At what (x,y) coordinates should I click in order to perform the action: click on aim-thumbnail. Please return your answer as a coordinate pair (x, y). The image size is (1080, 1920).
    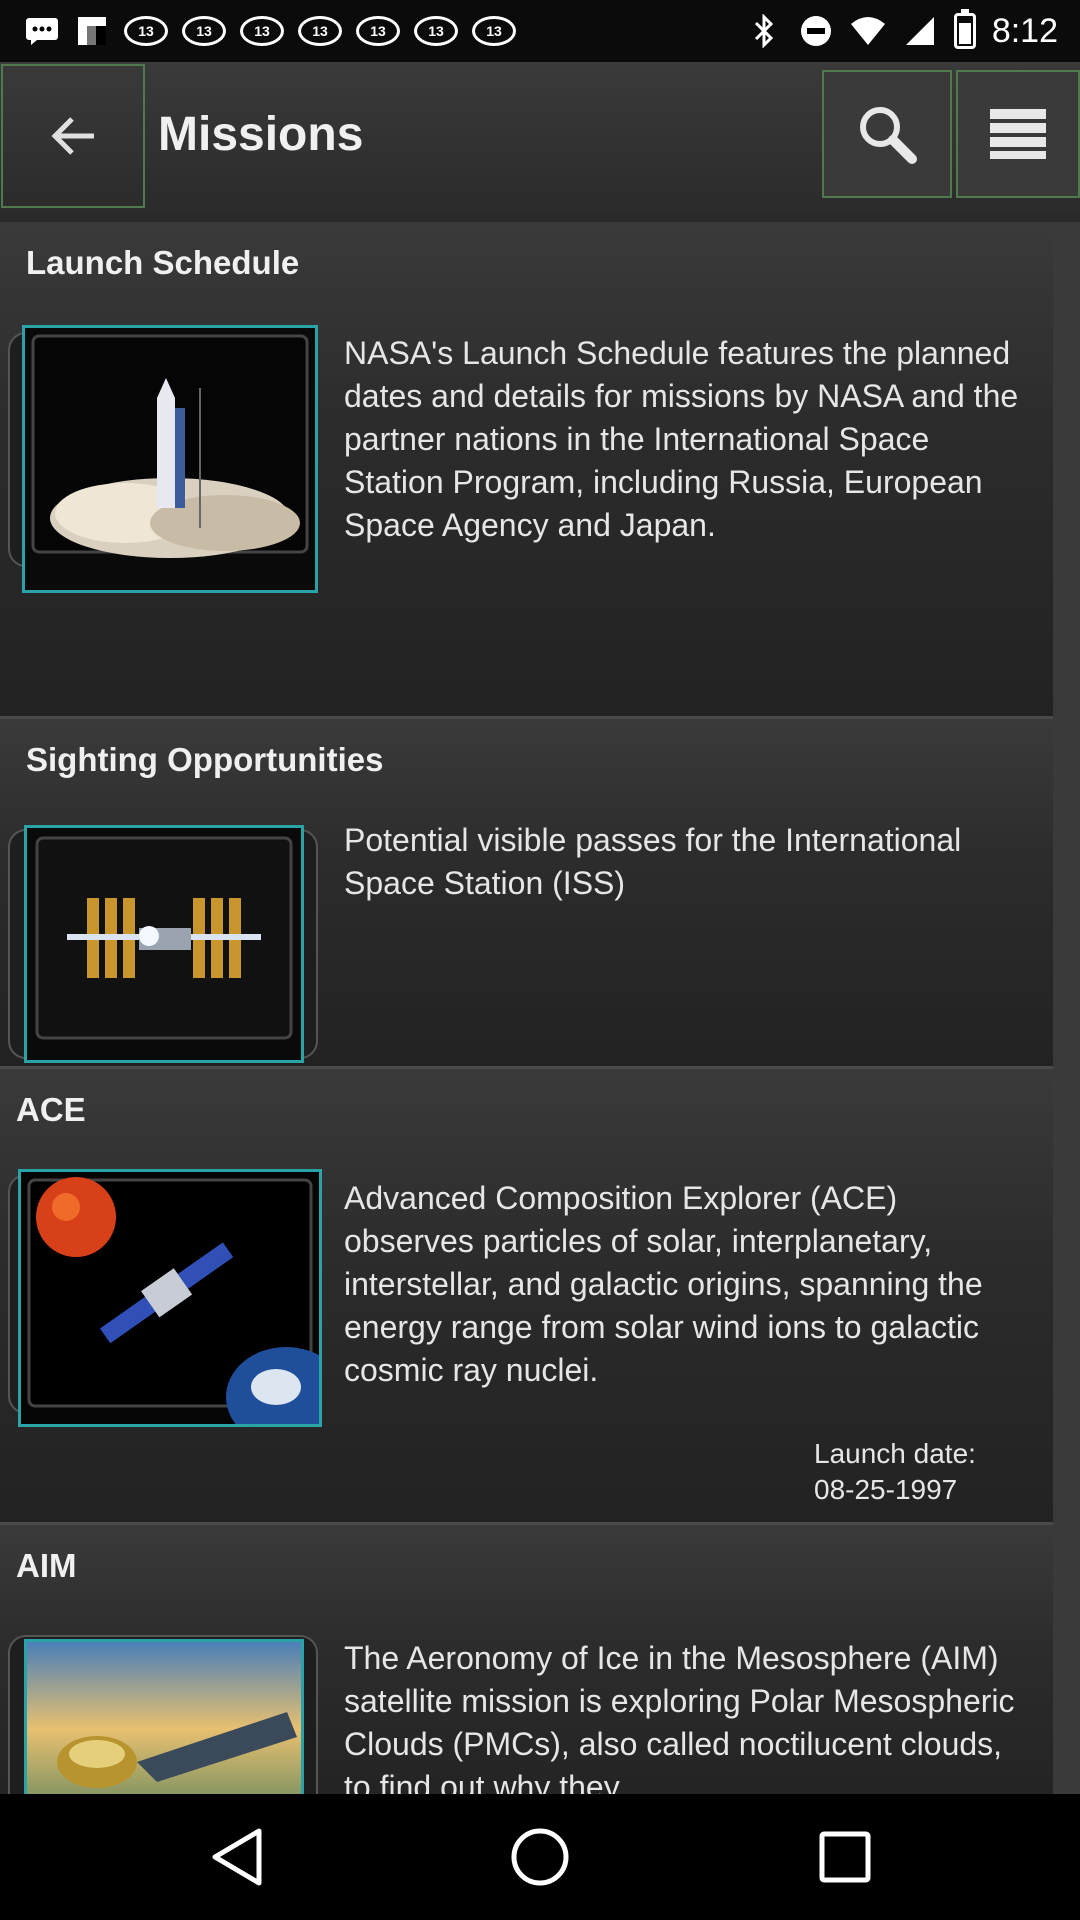
    Looking at the image, I should click on (164, 1716).